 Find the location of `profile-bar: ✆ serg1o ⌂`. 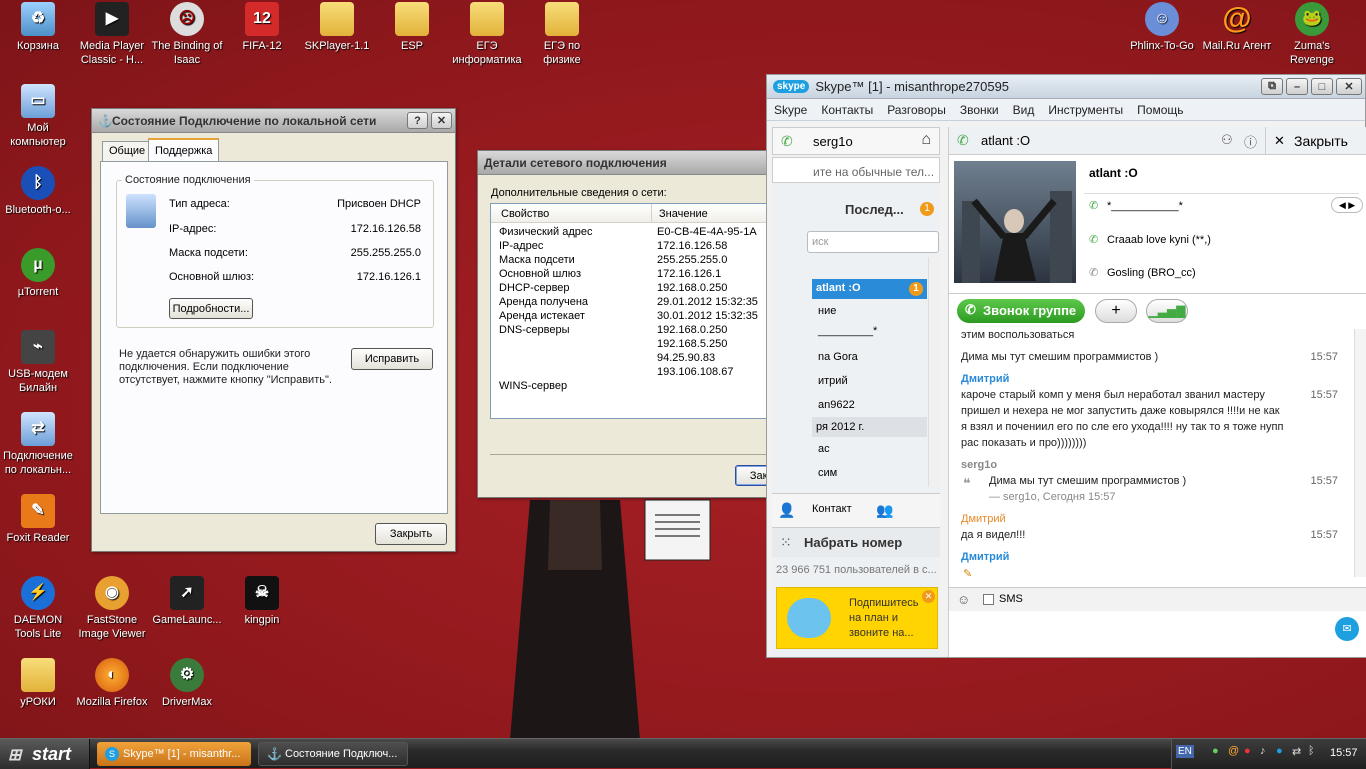

profile-bar: ✆ serg1o ⌂ is located at coordinates (856, 141).